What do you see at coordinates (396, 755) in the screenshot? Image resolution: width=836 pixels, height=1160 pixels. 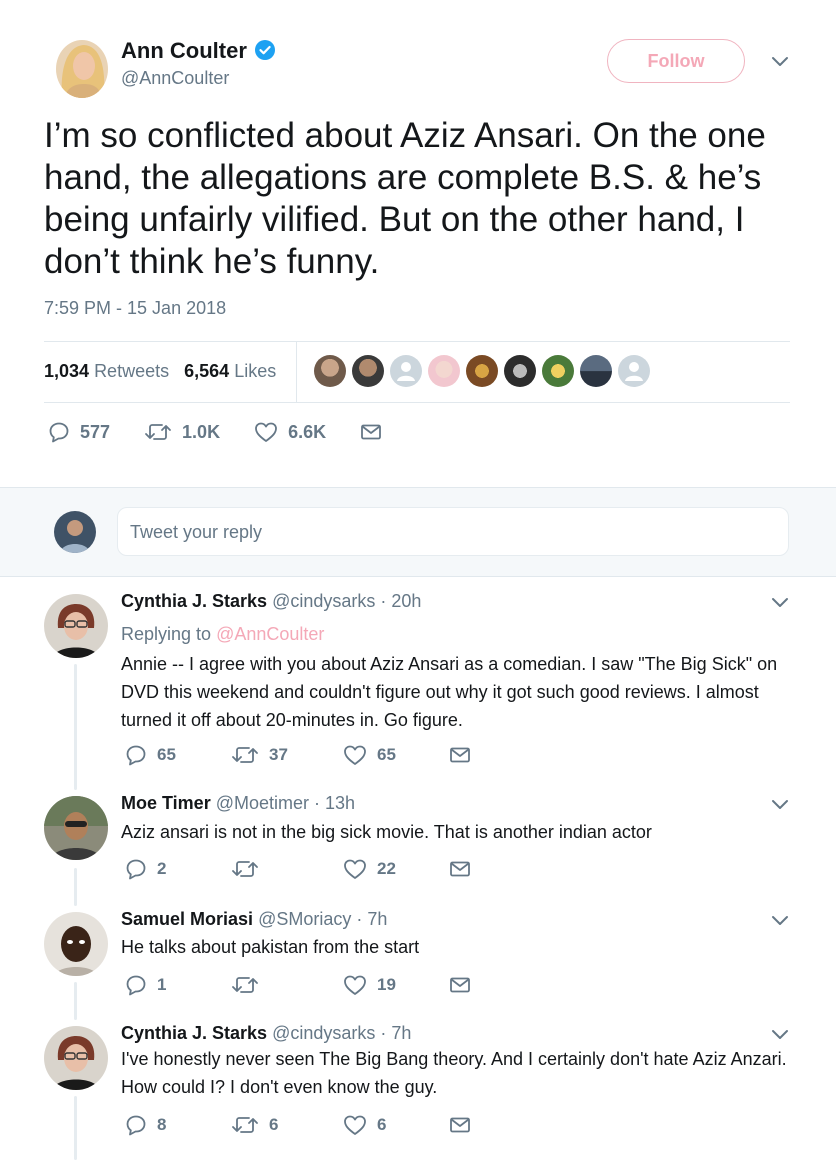 I see `like-action: 65` at bounding box center [396, 755].